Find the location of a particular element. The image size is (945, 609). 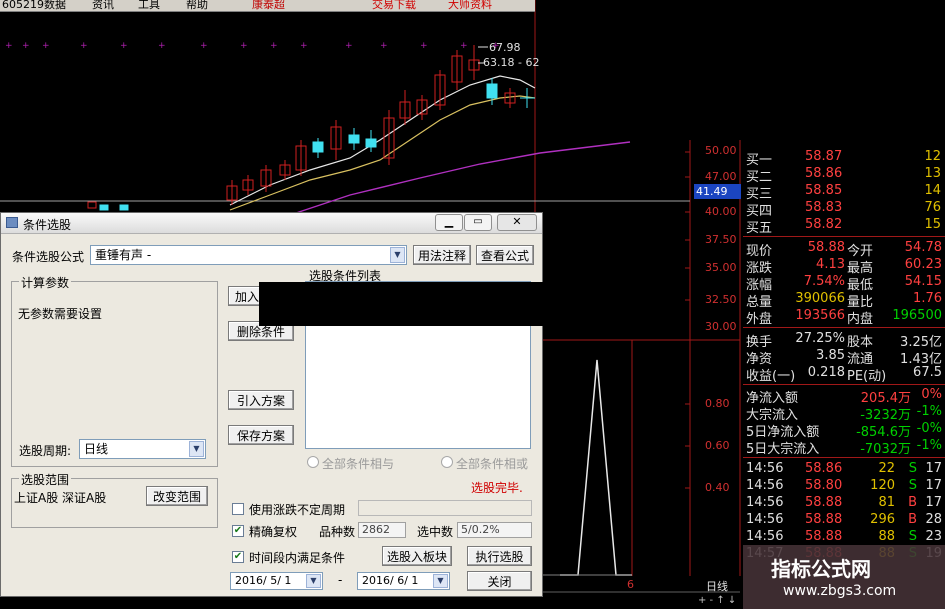

zoom-controls: + - ↑ ↓ is located at coordinates (717, 600).